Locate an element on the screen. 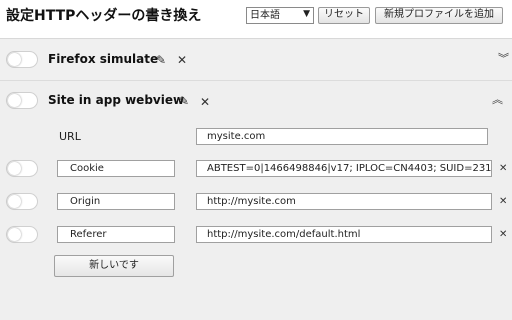  profile-name: Site in app webview is located at coordinates (116, 100).